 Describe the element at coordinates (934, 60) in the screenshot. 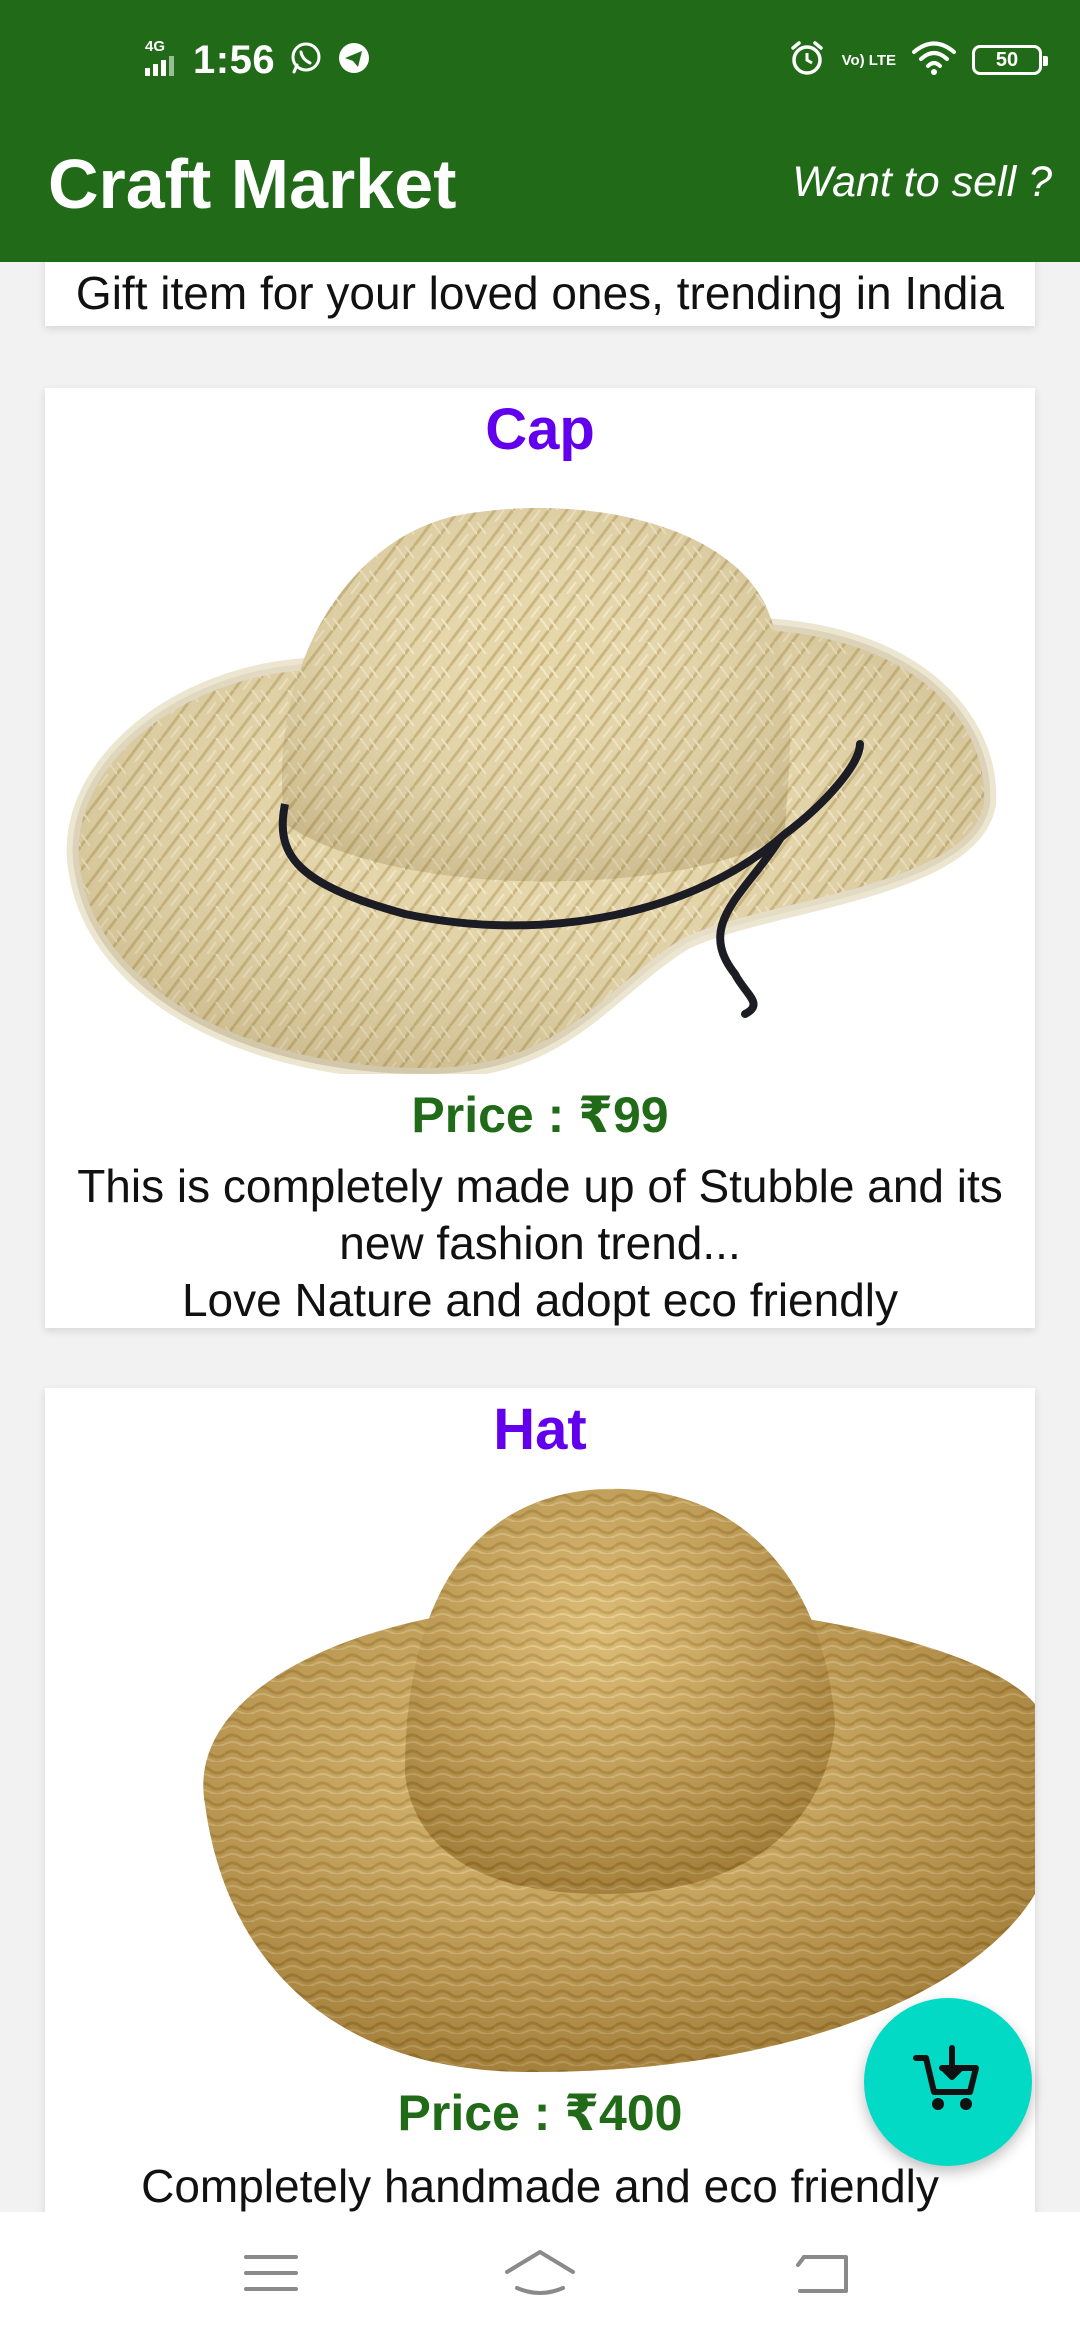

I see `wifi-icon` at that location.